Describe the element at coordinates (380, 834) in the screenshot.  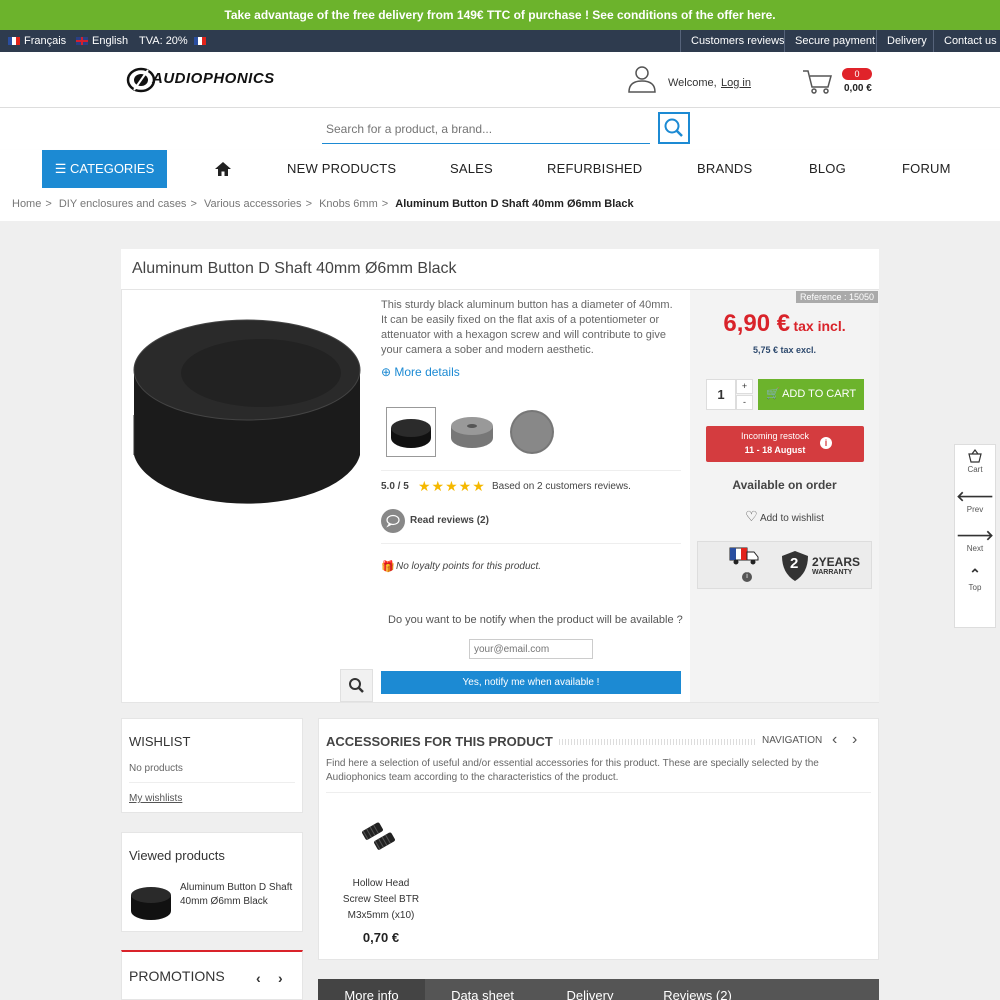
I see `accessory-image` at that location.